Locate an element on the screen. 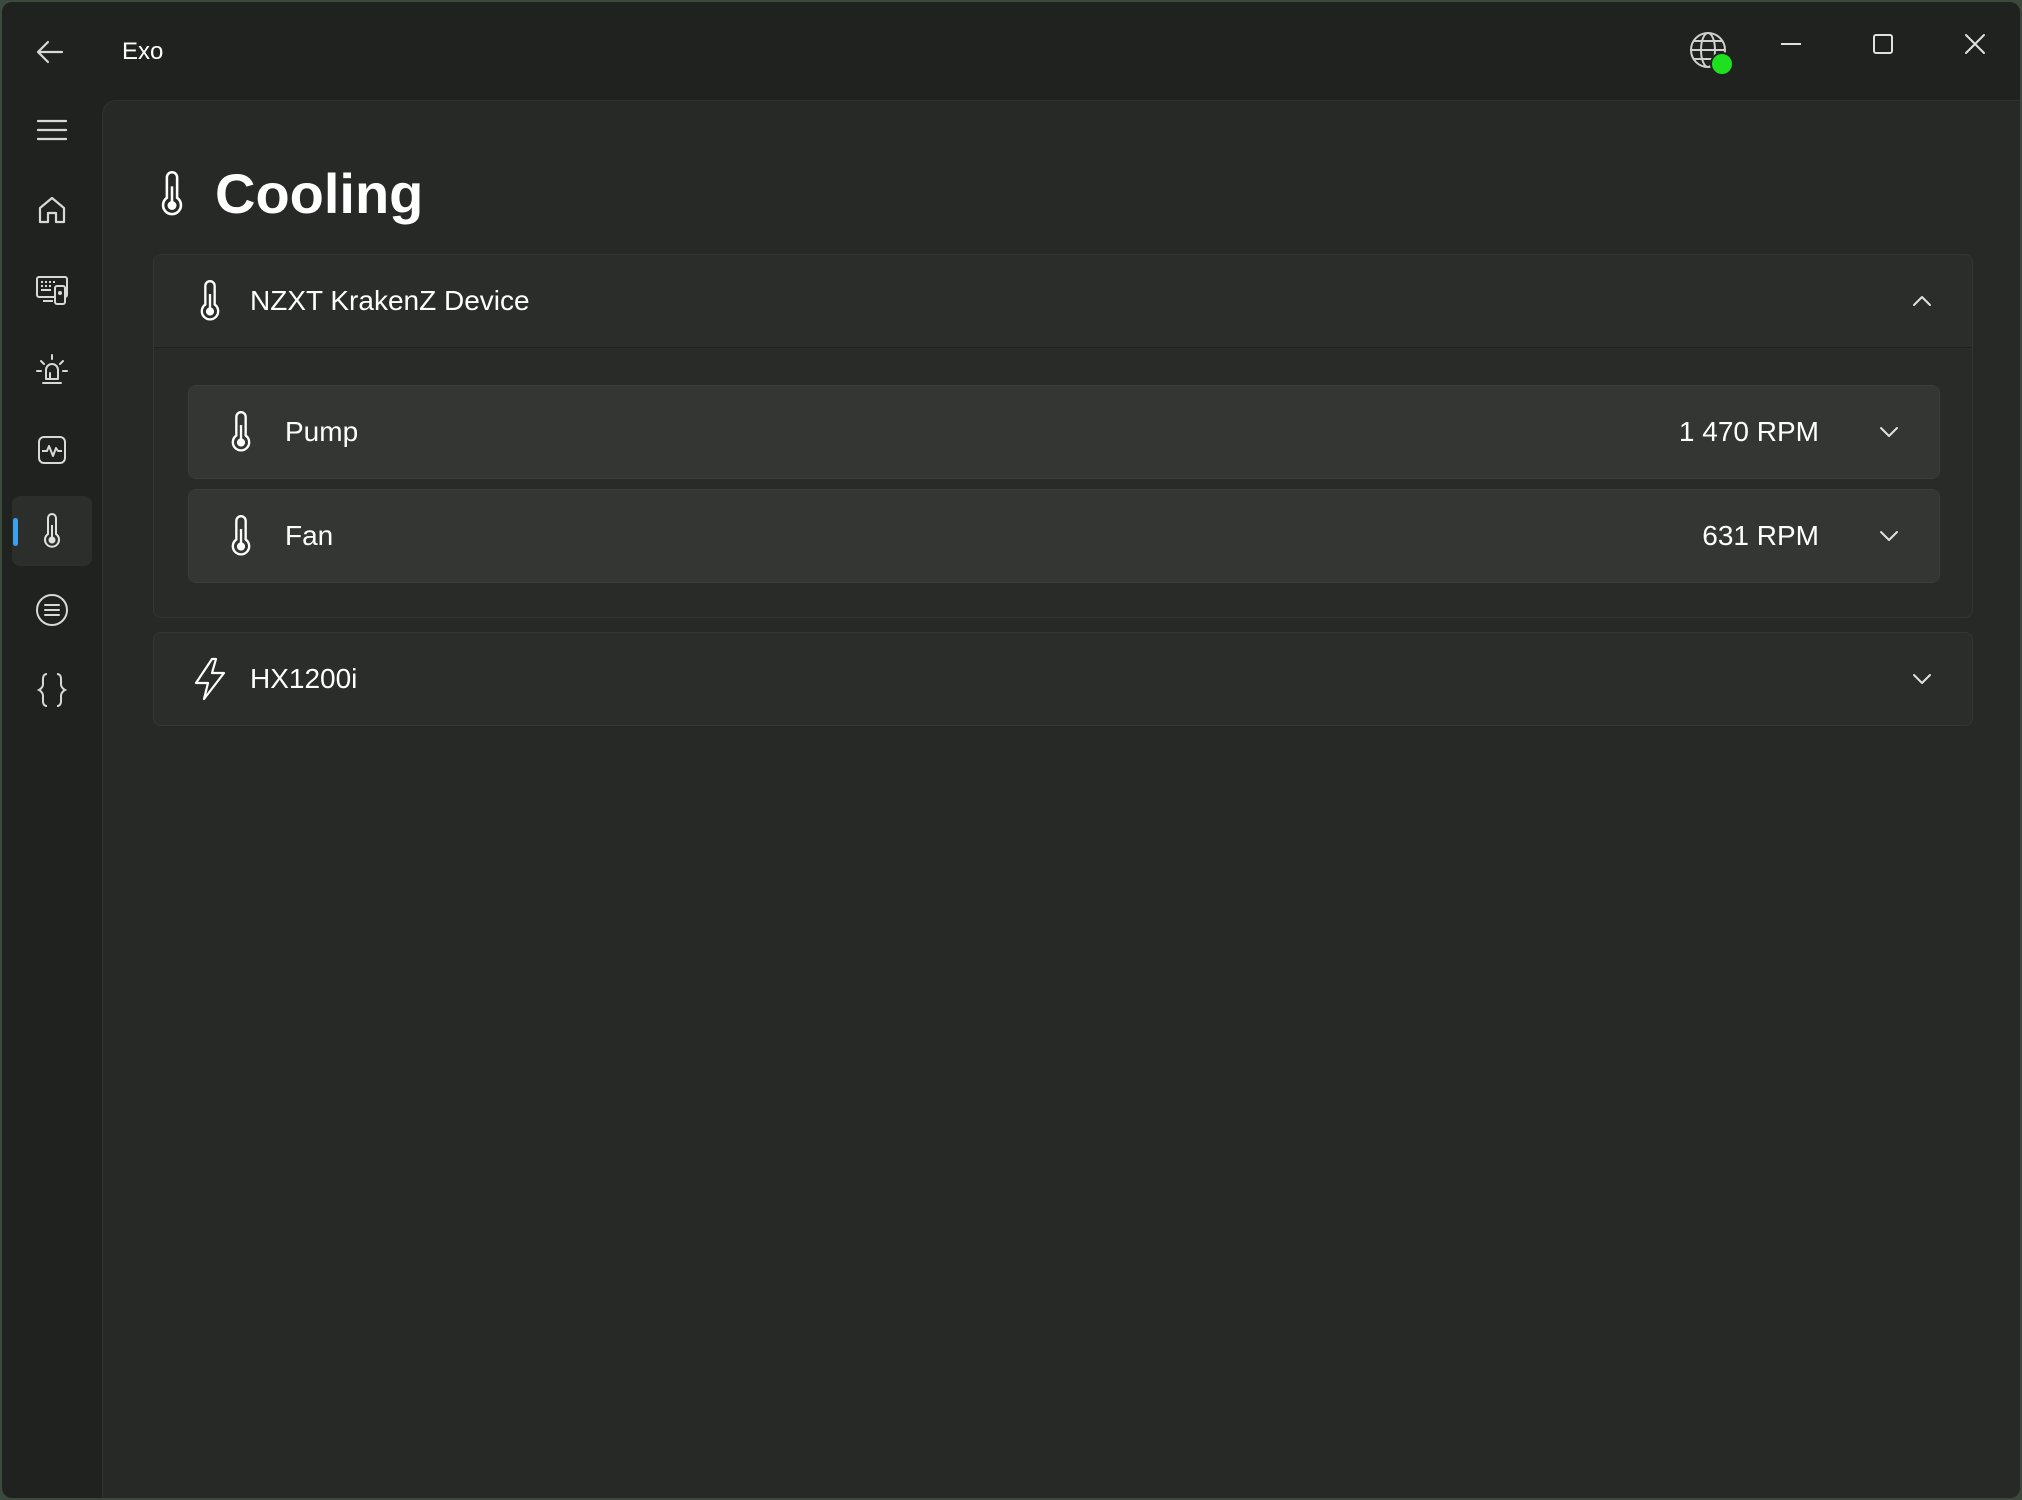 This screenshot has height=1500, width=2022. page-header: Cooling is located at coordinates (291, 193).